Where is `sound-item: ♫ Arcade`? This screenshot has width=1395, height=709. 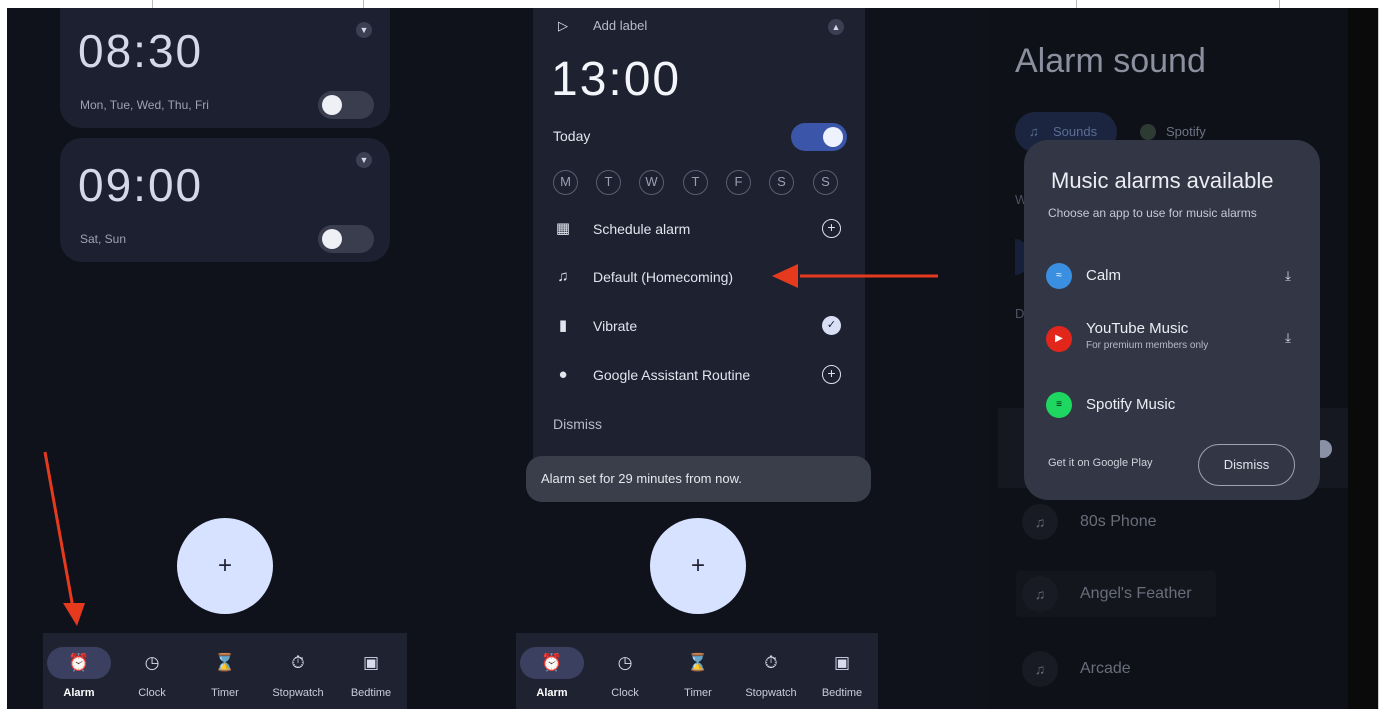 sound-item: ♫ Arcade is located at coordinates (1091, 669).